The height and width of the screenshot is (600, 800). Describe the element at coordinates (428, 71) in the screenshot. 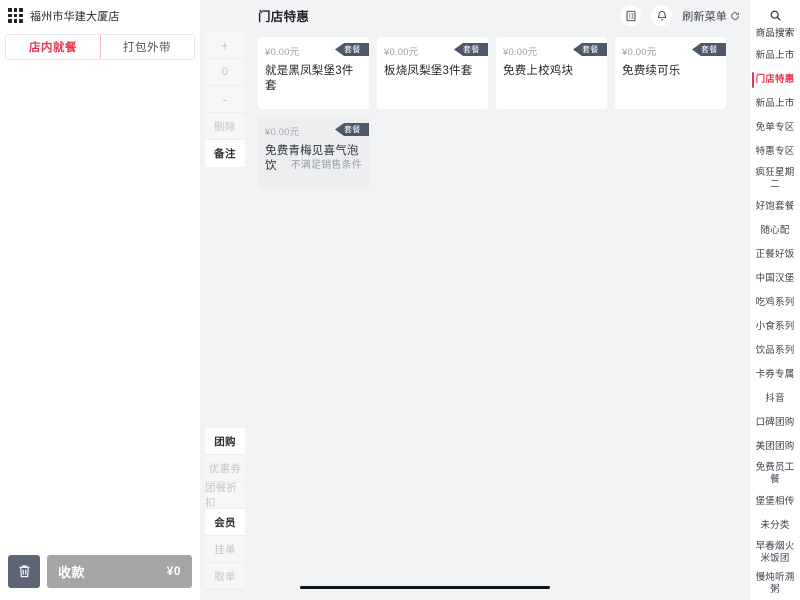

I see `product-name: 板烧凤梨堡3件套` at that location.